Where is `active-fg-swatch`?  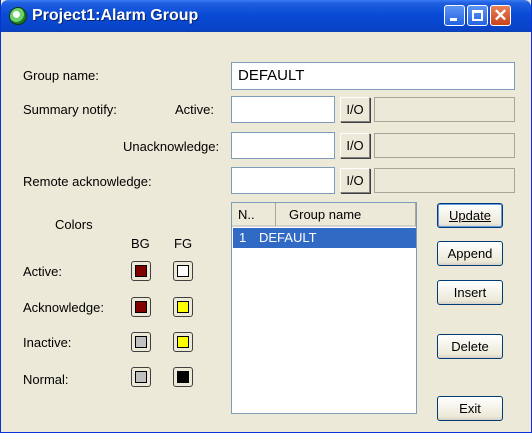 active-fg-swatch is located at coordinates (183, 271).